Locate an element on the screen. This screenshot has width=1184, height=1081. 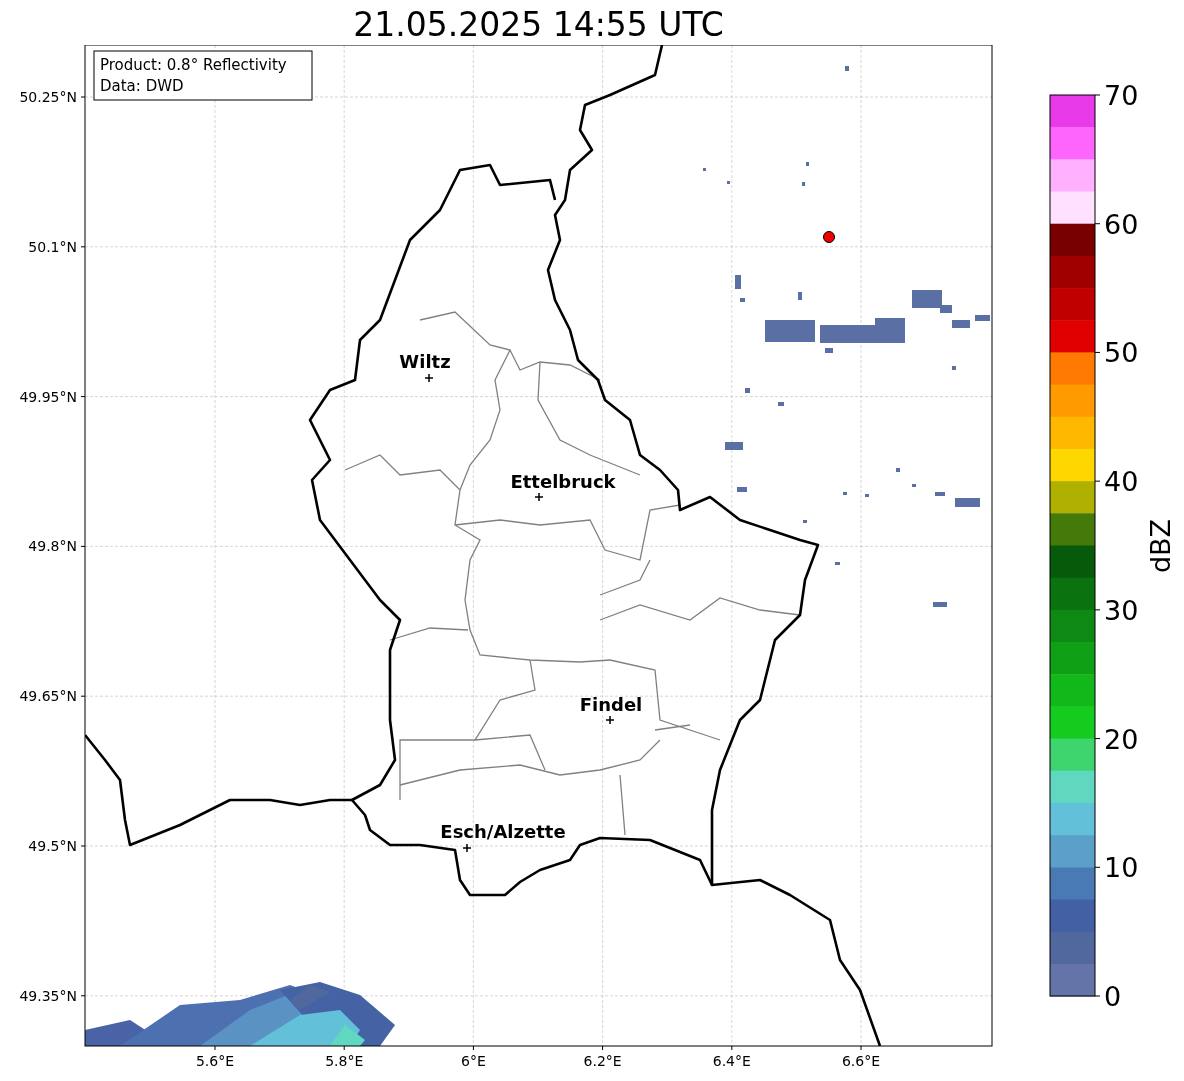
city-label: Findel is located at coordinates (611, 704).